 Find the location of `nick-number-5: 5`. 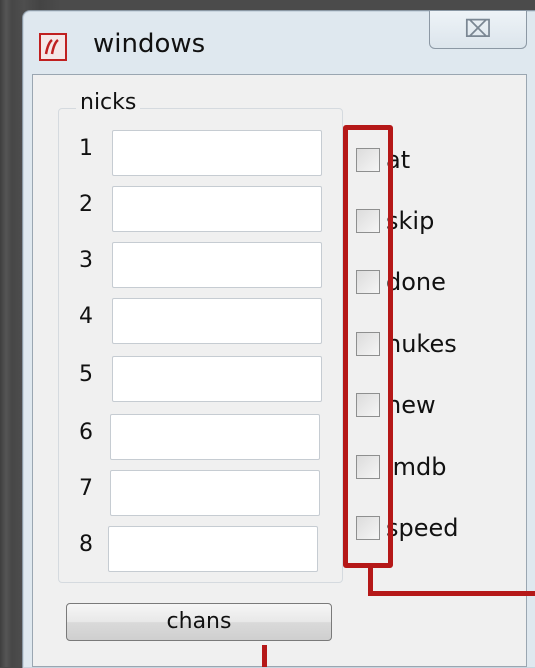

nick-number-5: 5 is located at coordinates (86, 374).